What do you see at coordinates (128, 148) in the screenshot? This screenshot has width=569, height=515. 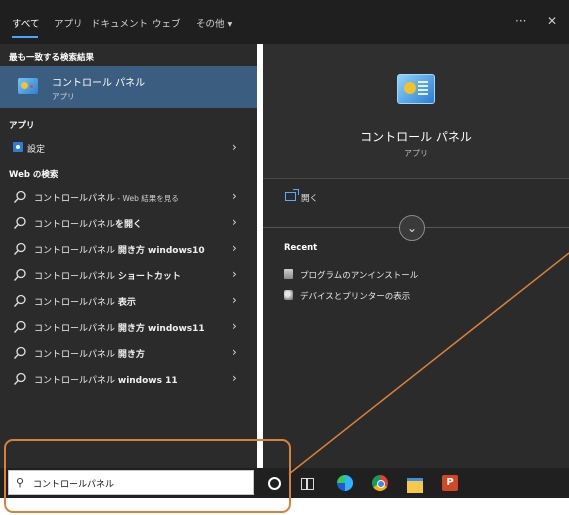 I see `app-item-settings: 設定 ›` at bounding box center [128, 148].